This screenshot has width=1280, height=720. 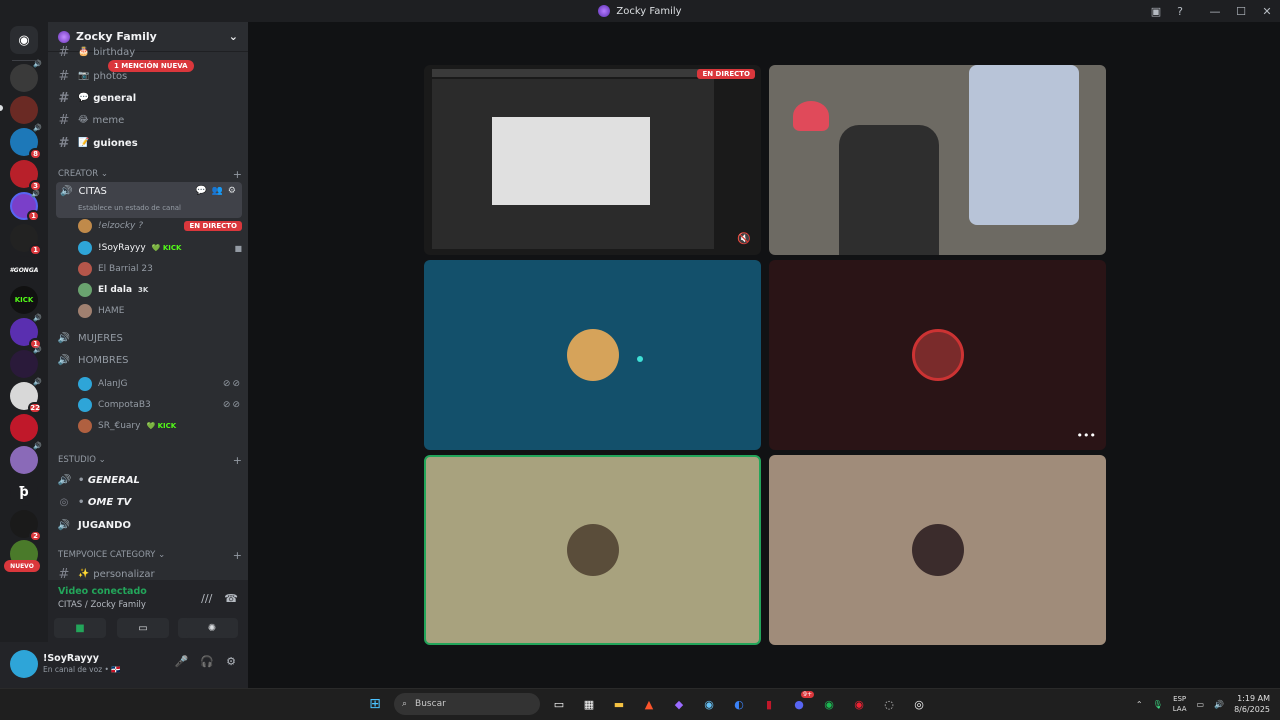 I want to click on steam-icon: ◉, so click(x=709, y=704).